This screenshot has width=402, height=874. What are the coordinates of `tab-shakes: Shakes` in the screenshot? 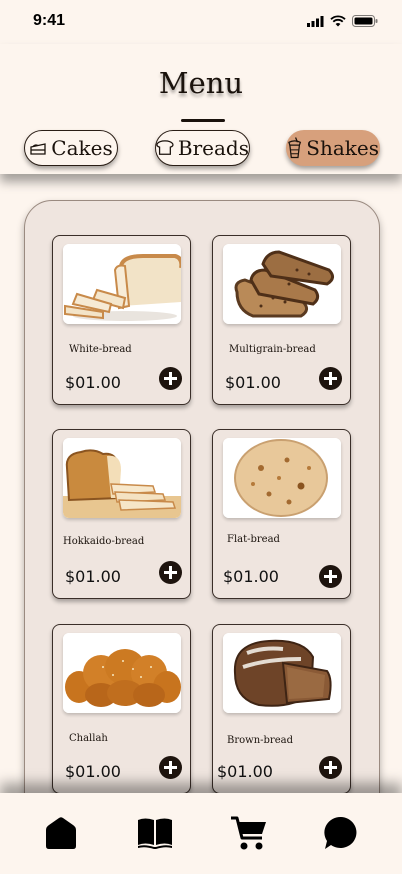 It's located at (333, 148).